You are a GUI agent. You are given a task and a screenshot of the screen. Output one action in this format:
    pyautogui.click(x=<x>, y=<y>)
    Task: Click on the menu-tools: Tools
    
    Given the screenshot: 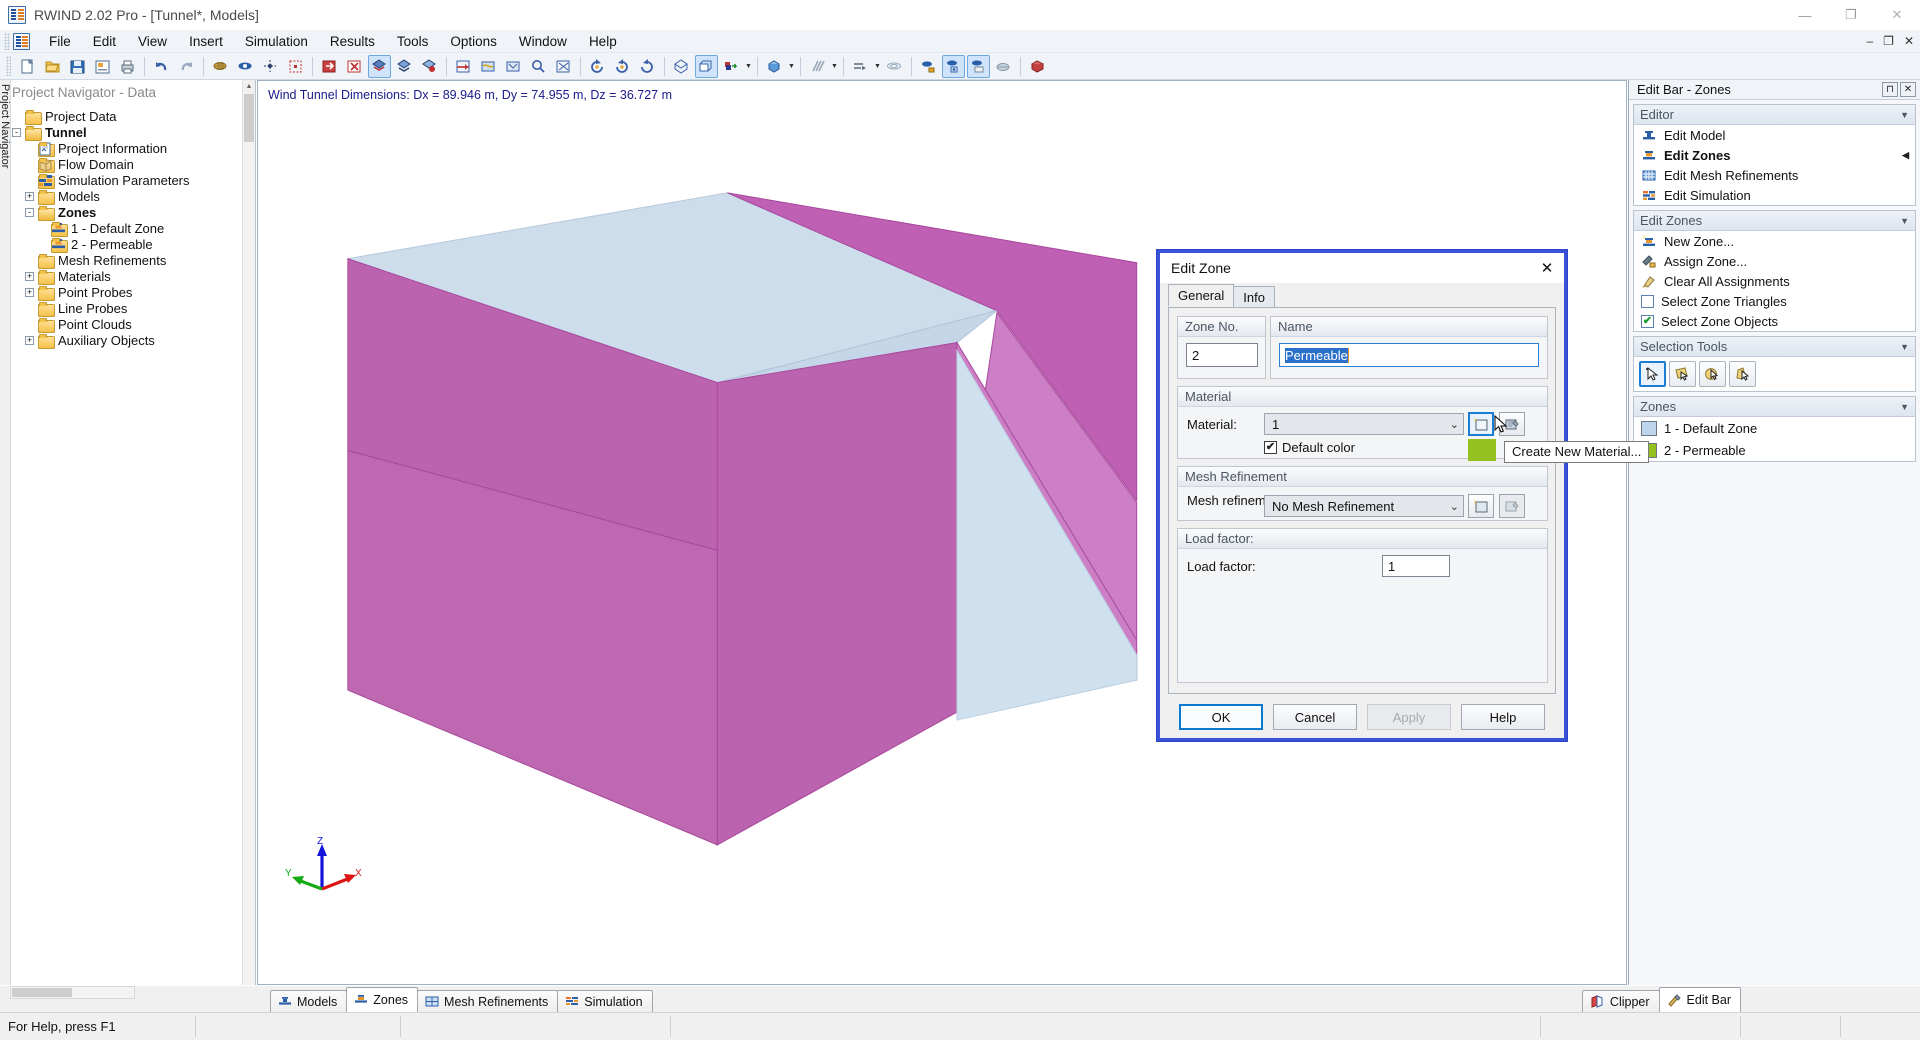 What is the action you would take?
    pyautogui.click(x=413, y=41)
    